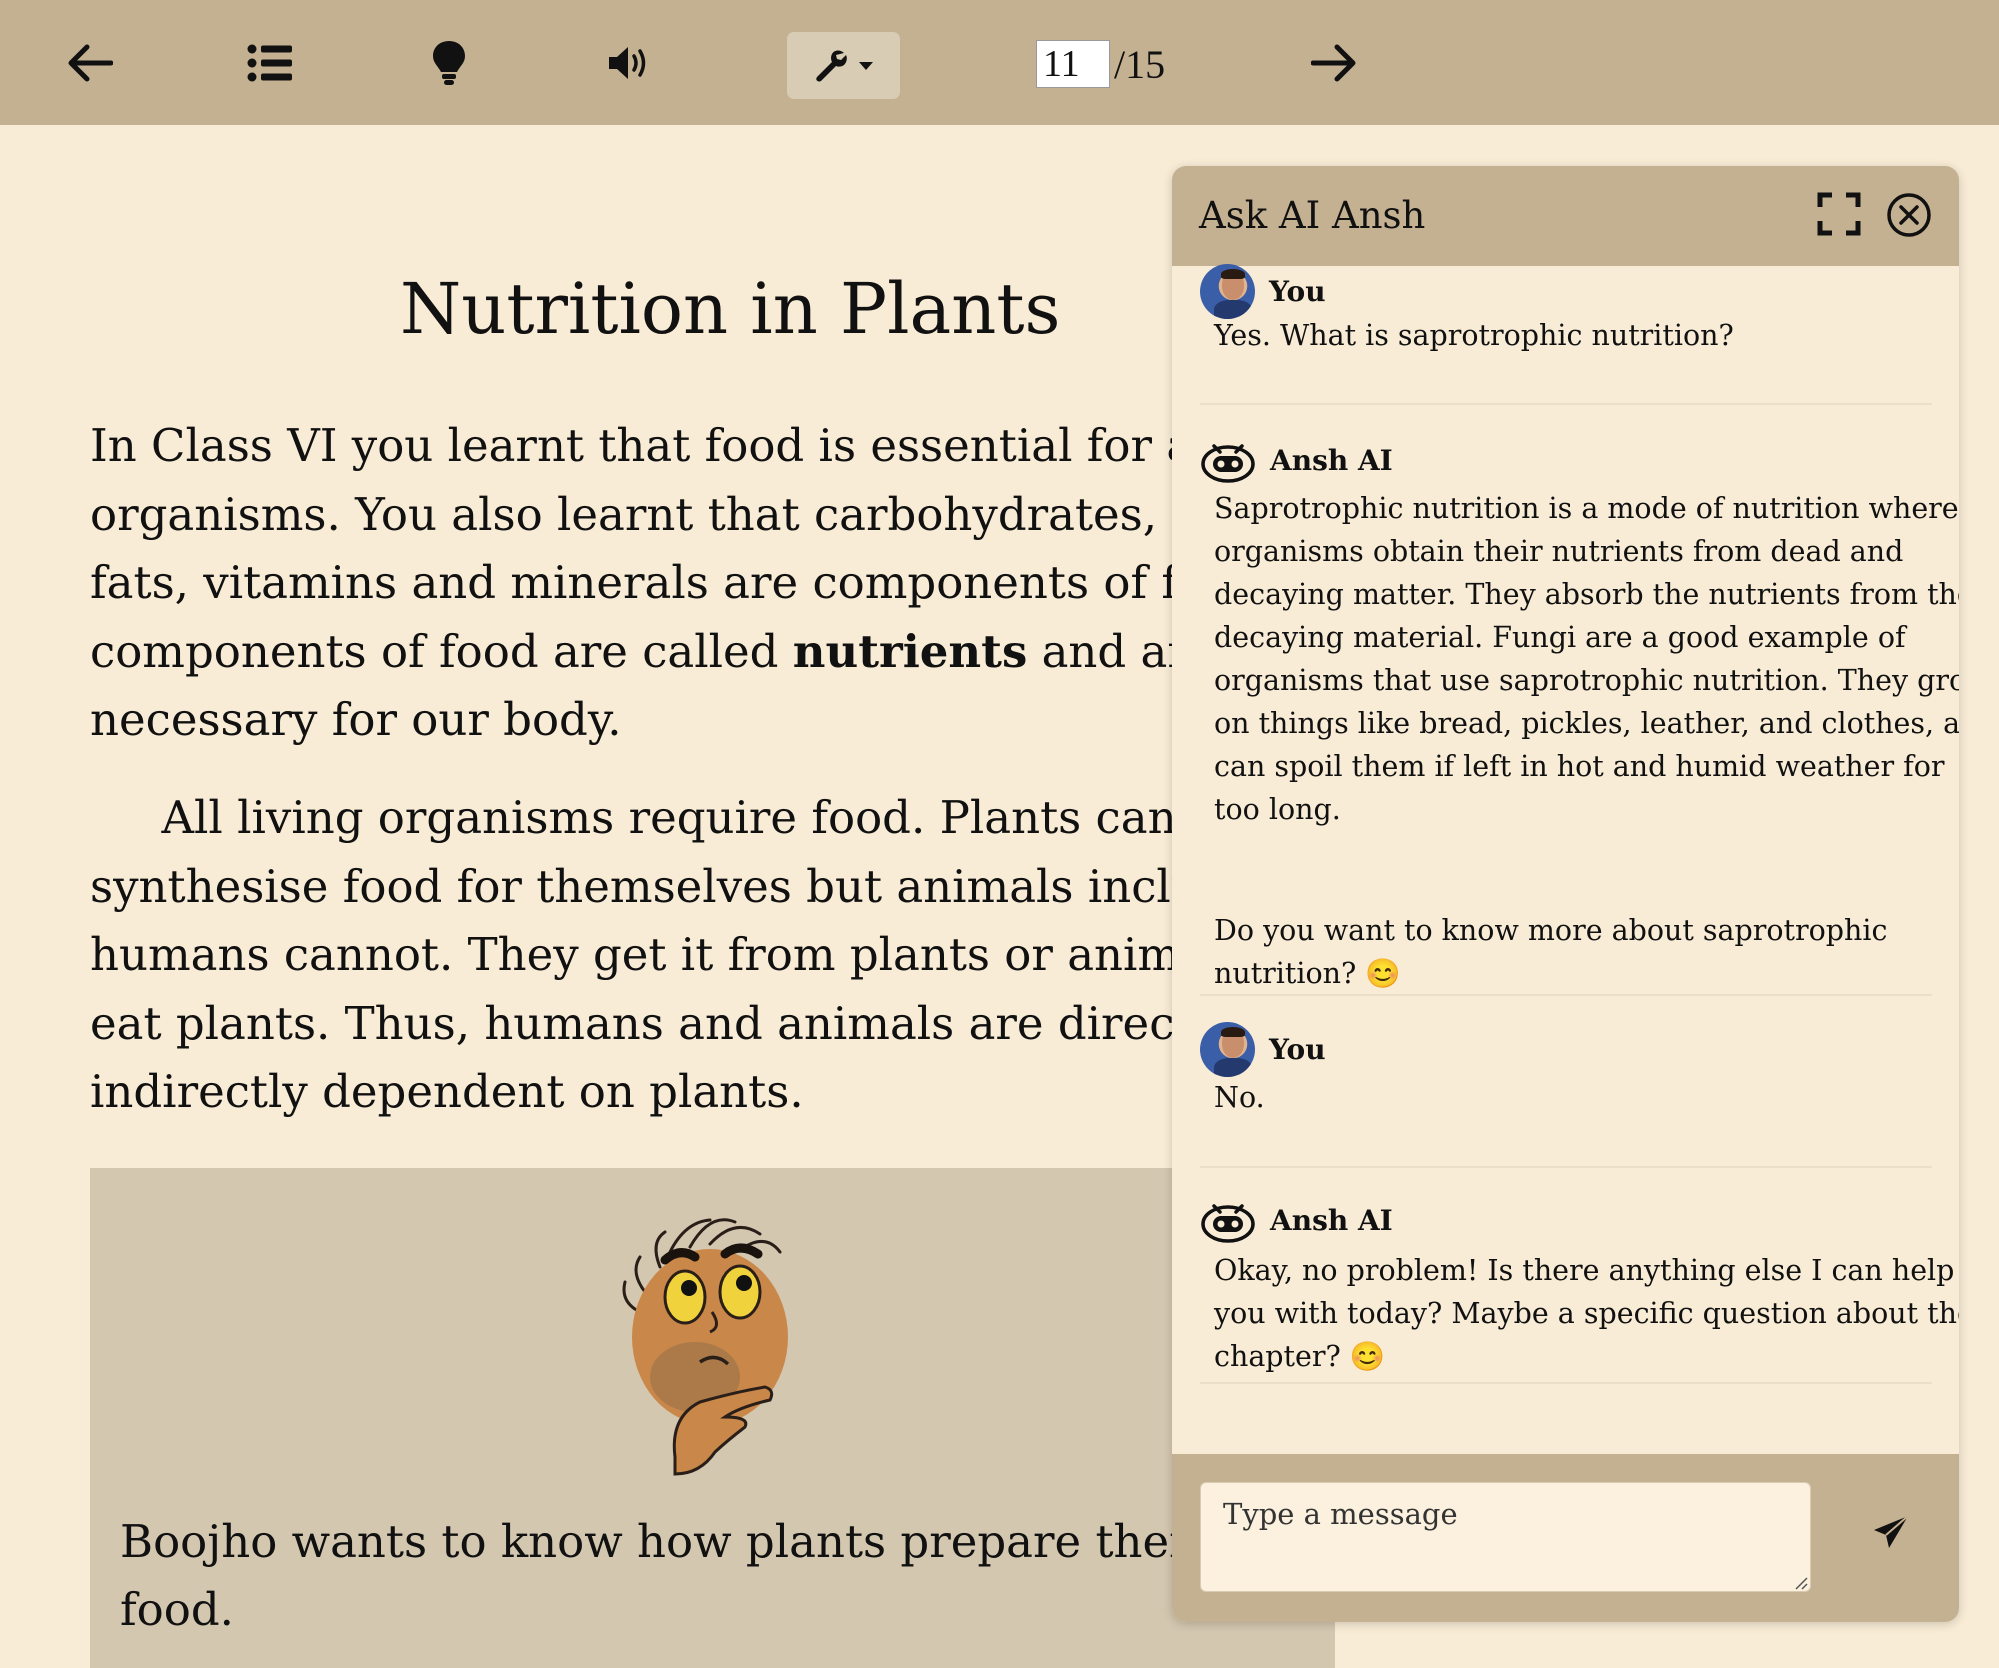 The width and height of the screenshot is (1999, 1668). I want to click on callout-line2: food., so click(177, 1609).